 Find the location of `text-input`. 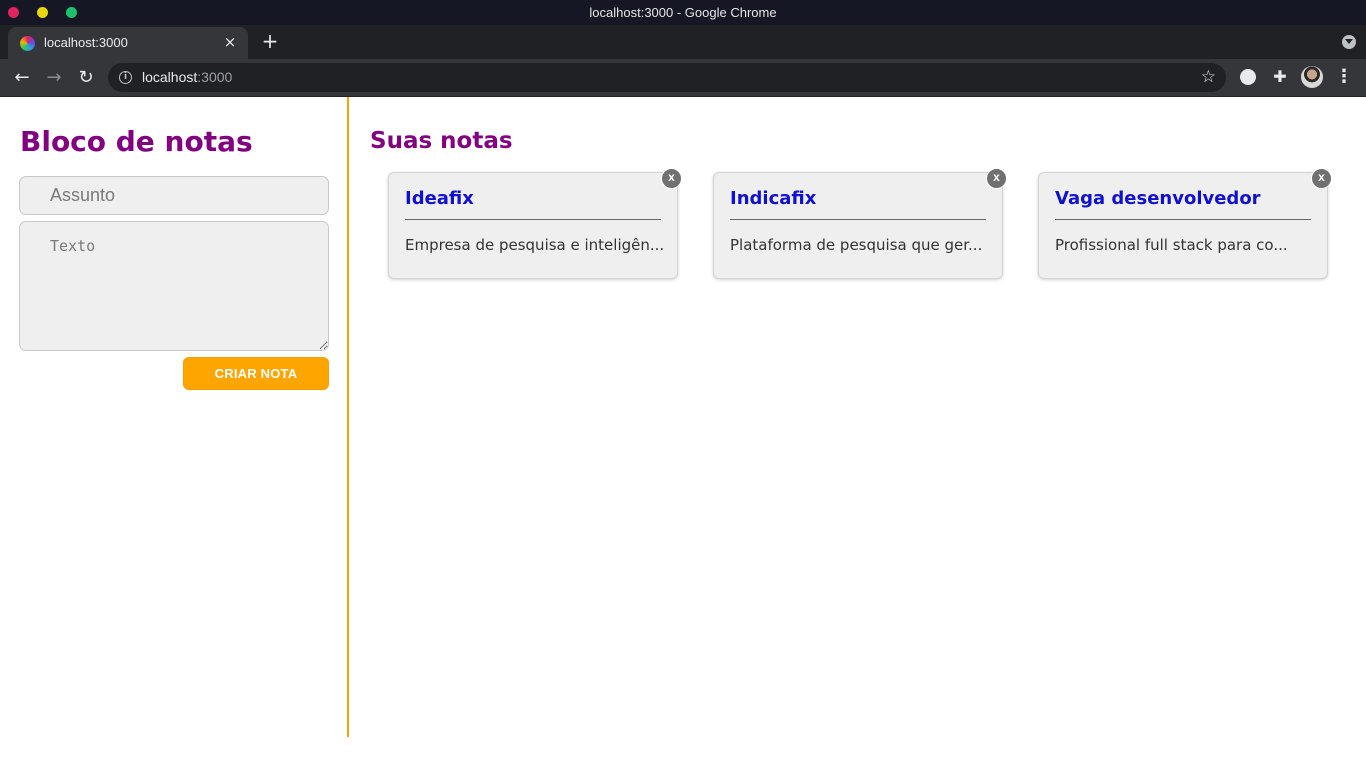

text-input is located at coordinates (174, 286).